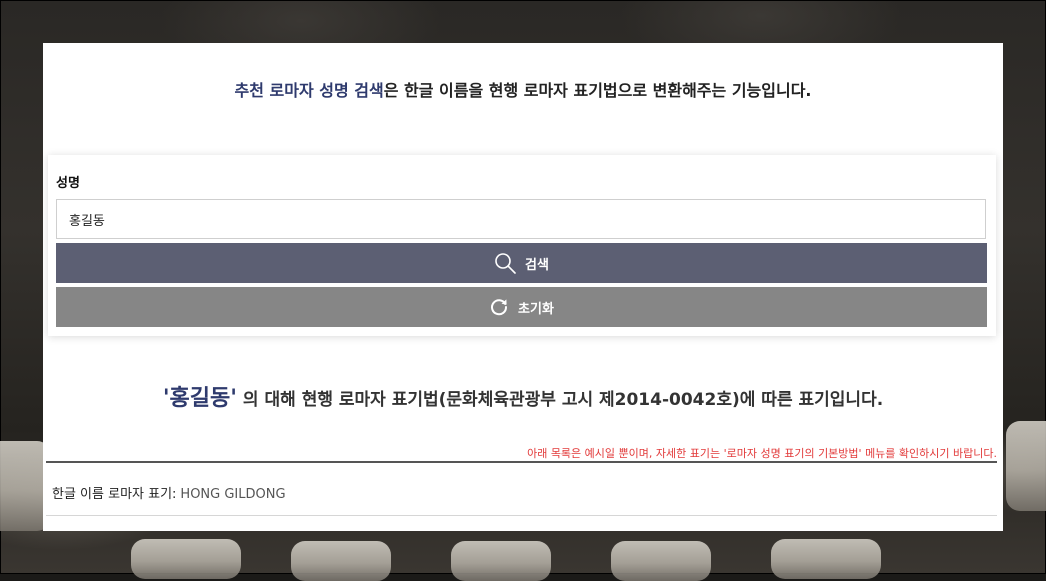 The height and width of the screenshot is (581, 1046). Describe the element at coordinates (537, 265) in the screenshot. I see `search-button-label: 검색` at that location.